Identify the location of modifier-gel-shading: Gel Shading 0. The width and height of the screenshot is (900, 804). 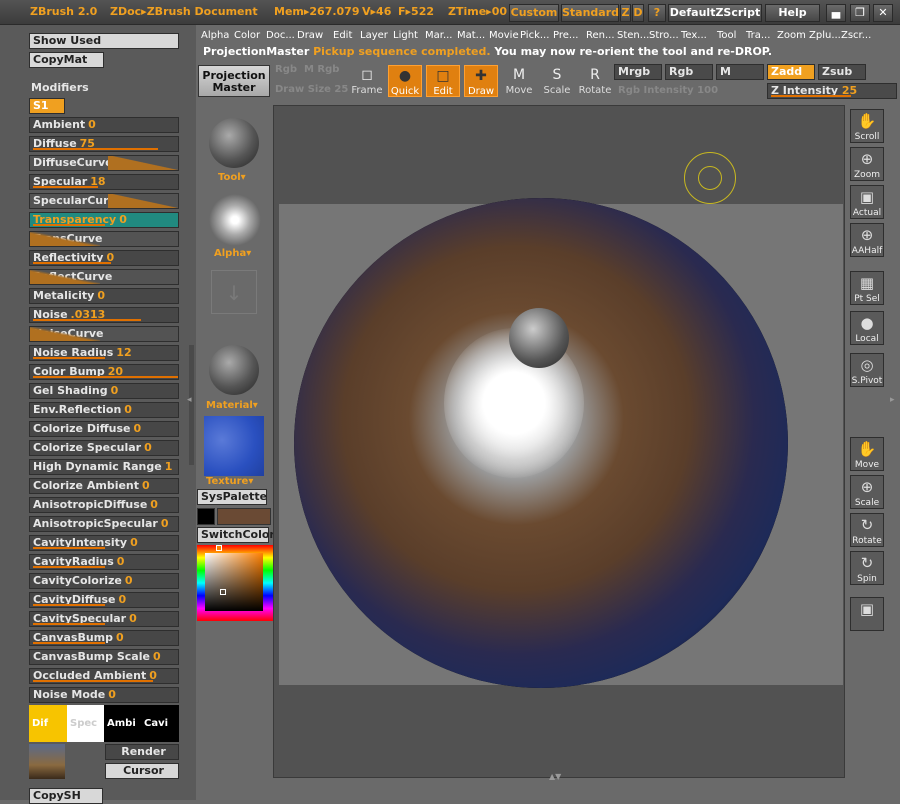
(104, 391).